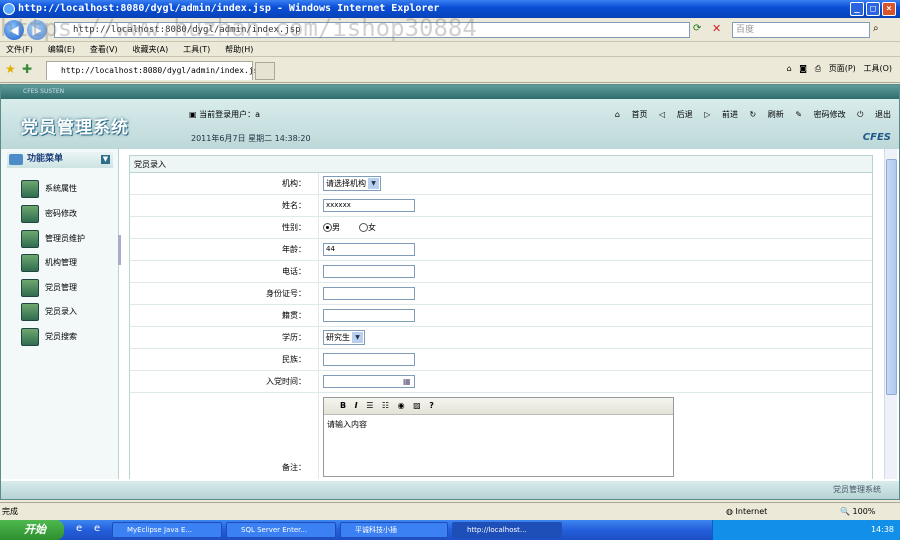 This screenshot has width=900, height=540. I want to click on zoom-level: 🔍 100%, so click(857, 511).